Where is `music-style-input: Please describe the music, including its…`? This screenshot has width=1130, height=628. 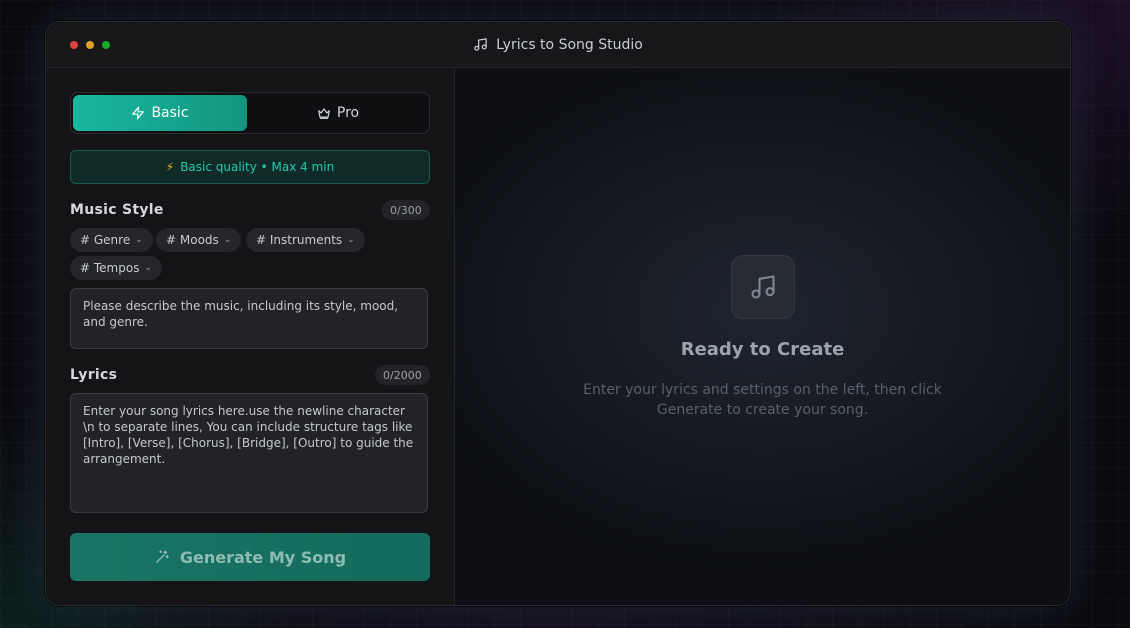 music-style-input: Please describe the music, including its… is located at coordinates (249, 318).